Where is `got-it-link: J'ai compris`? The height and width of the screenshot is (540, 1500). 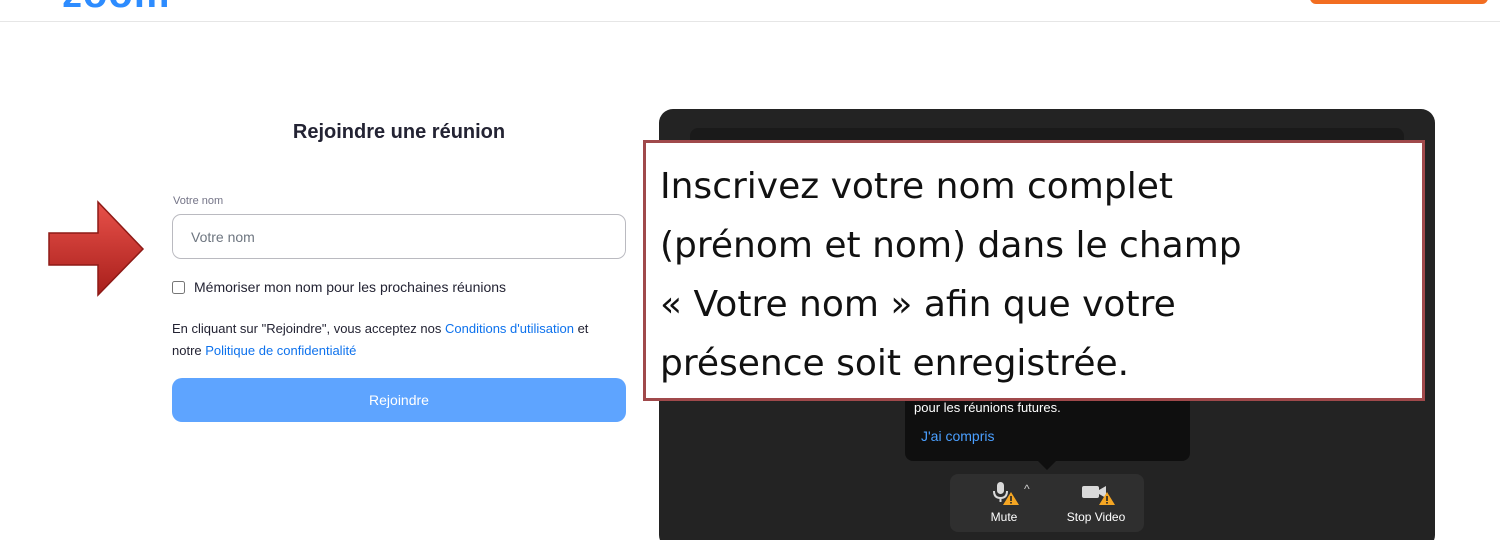
got-it-link: J'ai compris is located at coordinates (957, 436).